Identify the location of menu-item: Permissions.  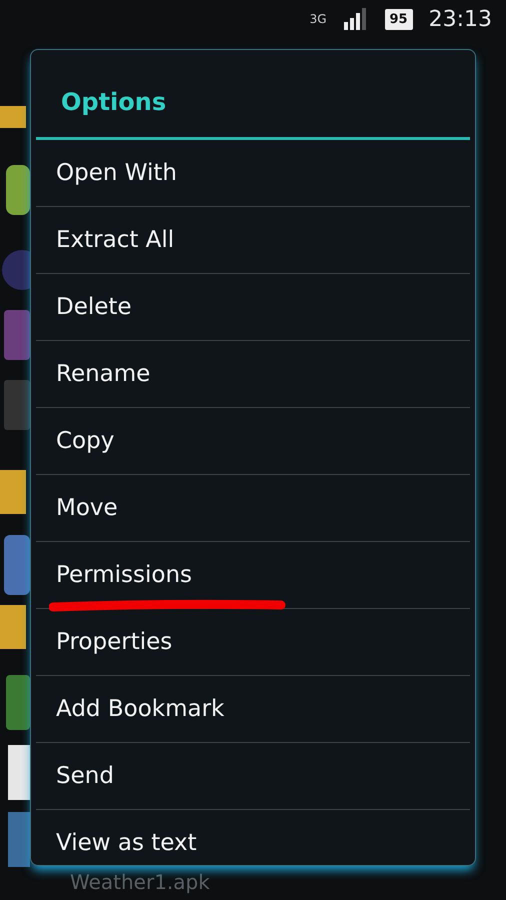
(253, 575).